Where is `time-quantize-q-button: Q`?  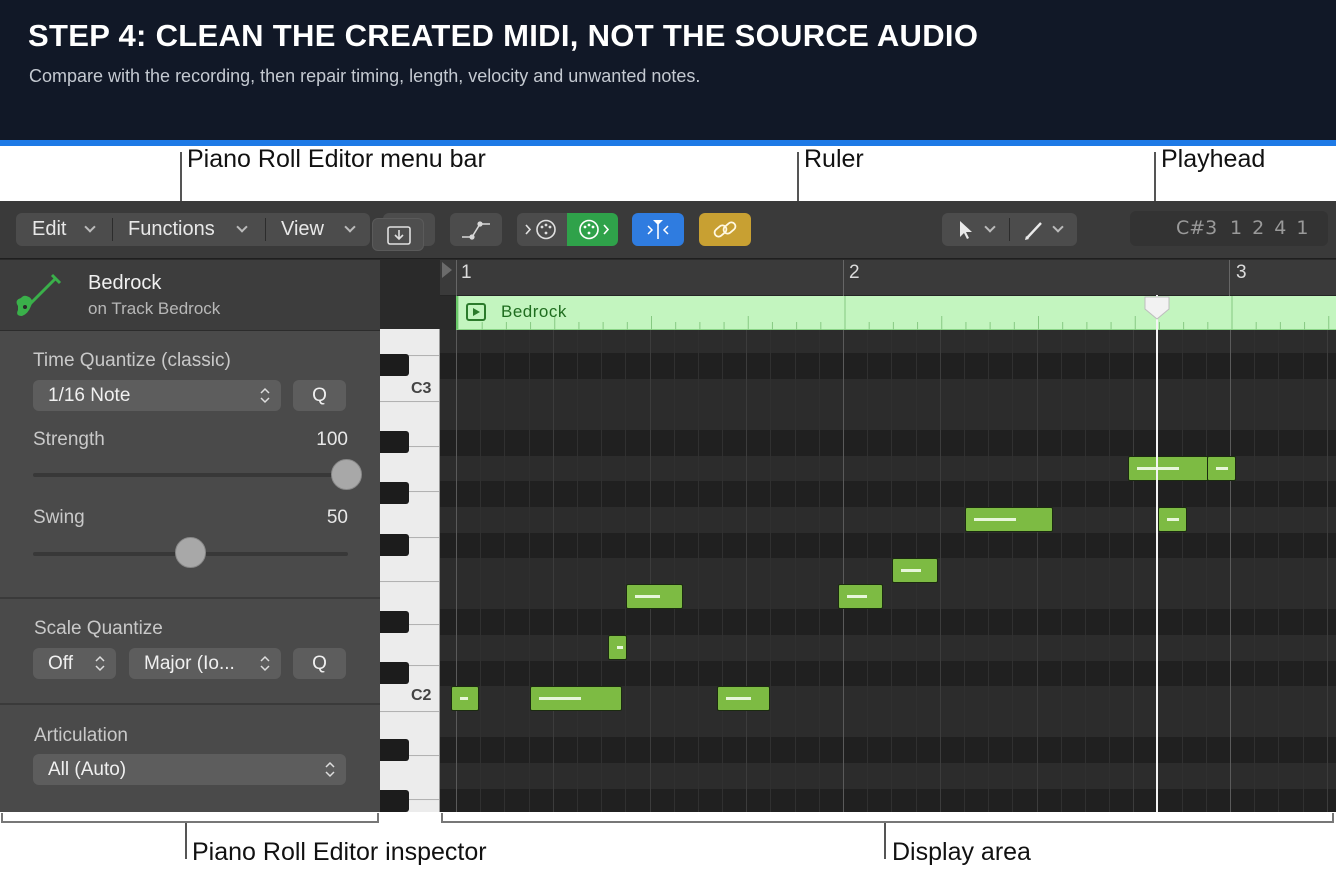
time-quantize-q-button: Q is located at coordinates (319, 395).